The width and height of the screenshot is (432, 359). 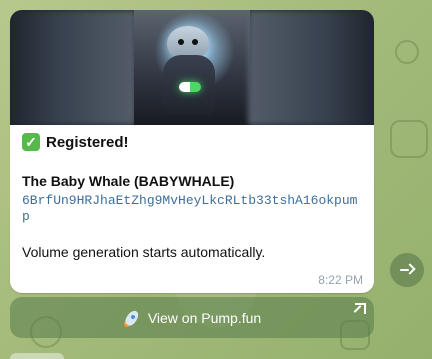 I want to click on check-icon: ✓, so click(x=31, y=142).